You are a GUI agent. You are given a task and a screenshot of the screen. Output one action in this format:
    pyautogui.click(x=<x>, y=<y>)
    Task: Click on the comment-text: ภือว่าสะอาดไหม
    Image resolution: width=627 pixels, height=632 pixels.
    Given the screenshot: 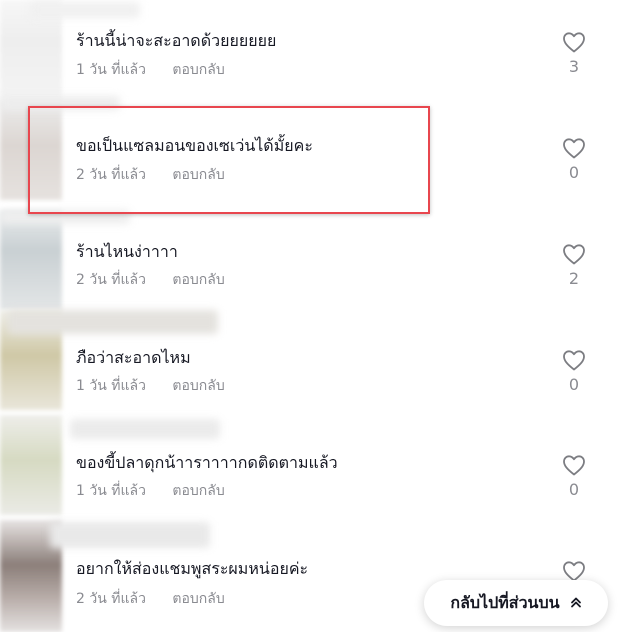 What is the action you would take?
    pyautogui.click(x=133, y=357)
    